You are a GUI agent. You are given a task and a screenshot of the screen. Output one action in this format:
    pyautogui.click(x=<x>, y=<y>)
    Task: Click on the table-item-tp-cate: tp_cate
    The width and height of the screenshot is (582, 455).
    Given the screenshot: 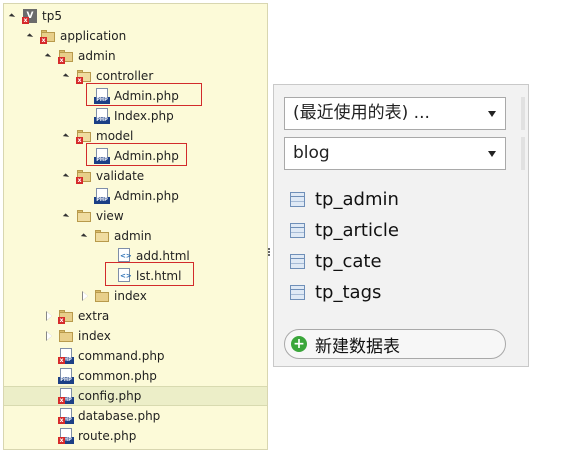 What is the action you would take?
    pyautogui.click(x=336, y=261)
    